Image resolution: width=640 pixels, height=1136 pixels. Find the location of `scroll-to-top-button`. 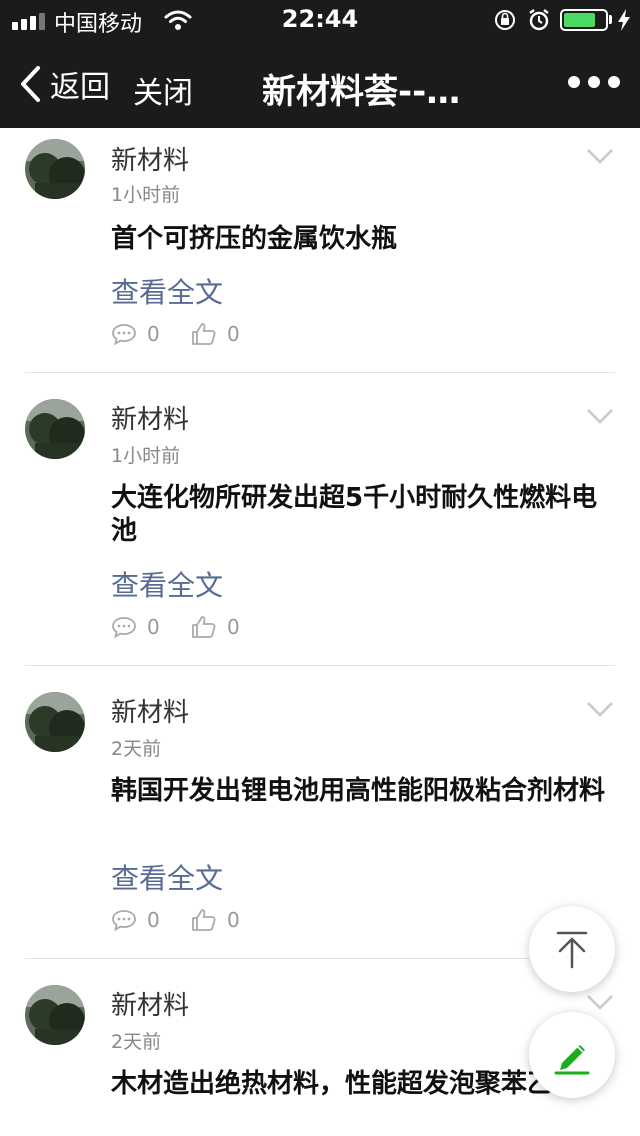

scroll-to-top-button is located at coordinates (572, 949).